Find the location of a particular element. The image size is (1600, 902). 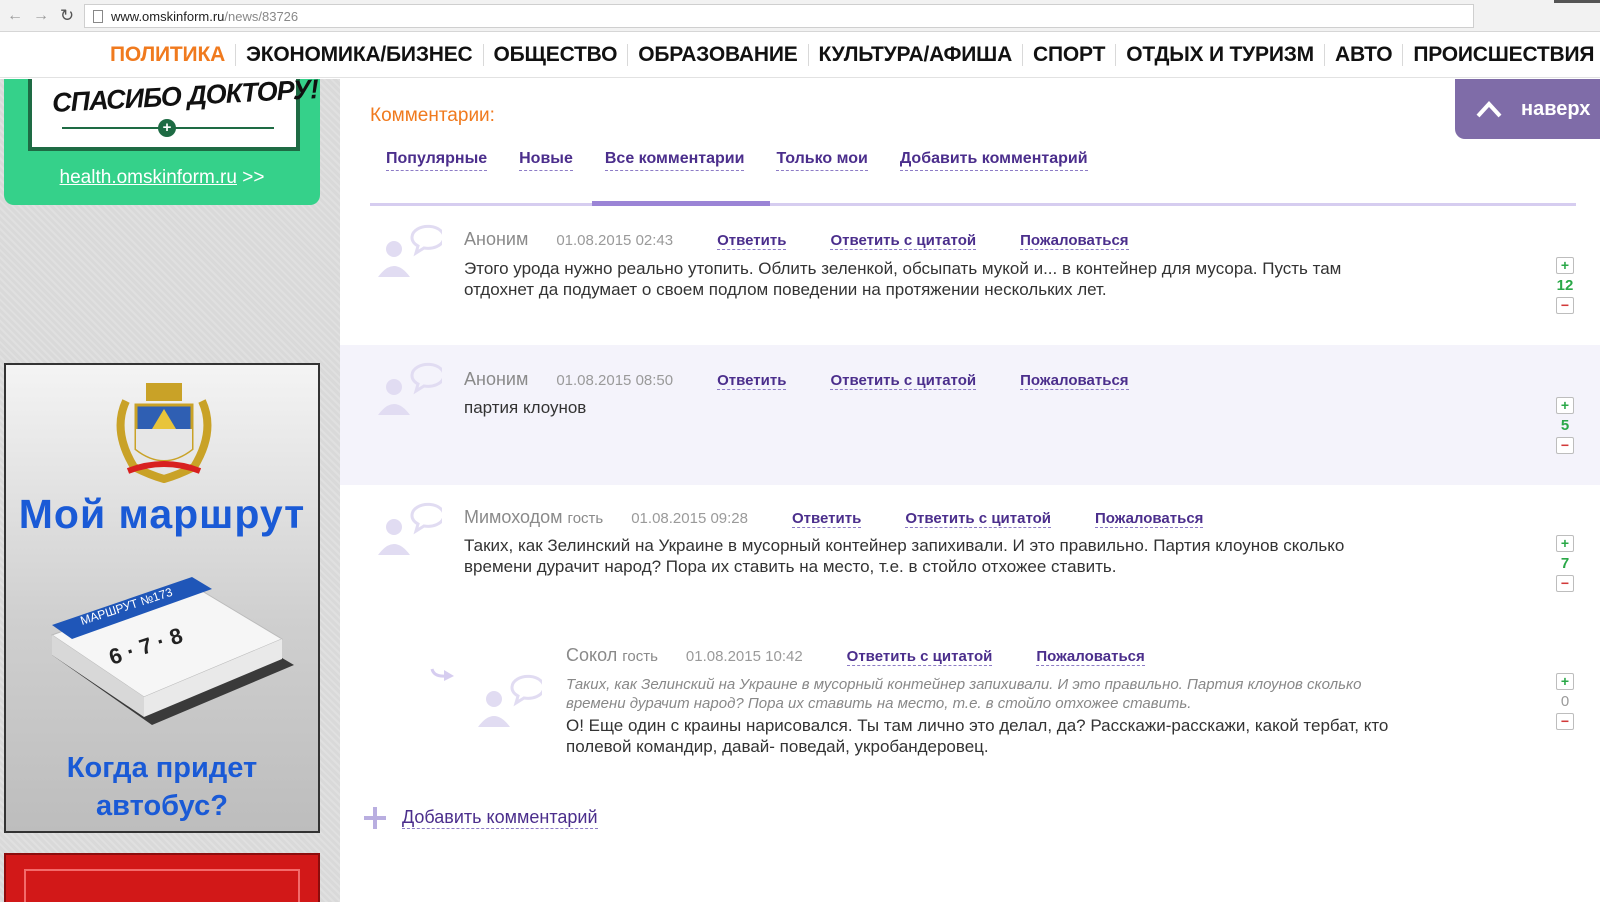

to-top-button: наверх is located at coordinates (1527, 109).